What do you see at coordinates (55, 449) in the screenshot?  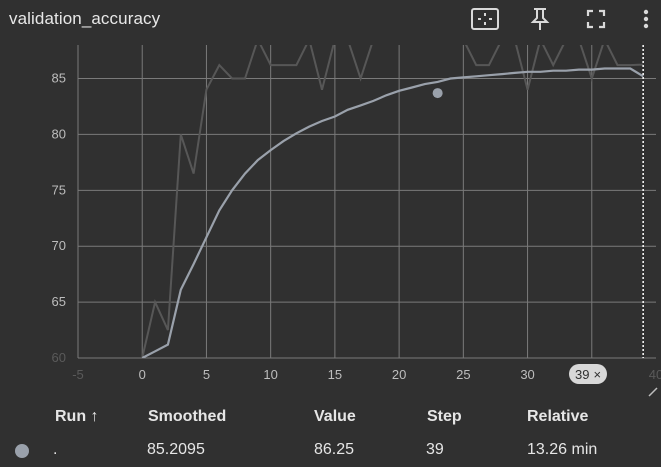 I see `cell-run: .` at bounding box center [55, 449].